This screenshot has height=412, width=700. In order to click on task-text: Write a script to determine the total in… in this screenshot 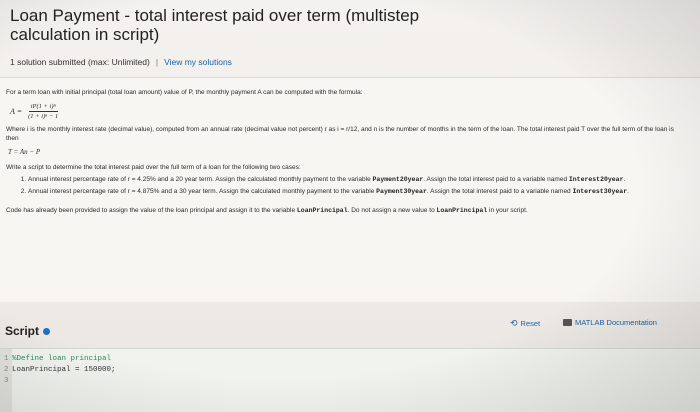, I will do `click(153, 167)`.